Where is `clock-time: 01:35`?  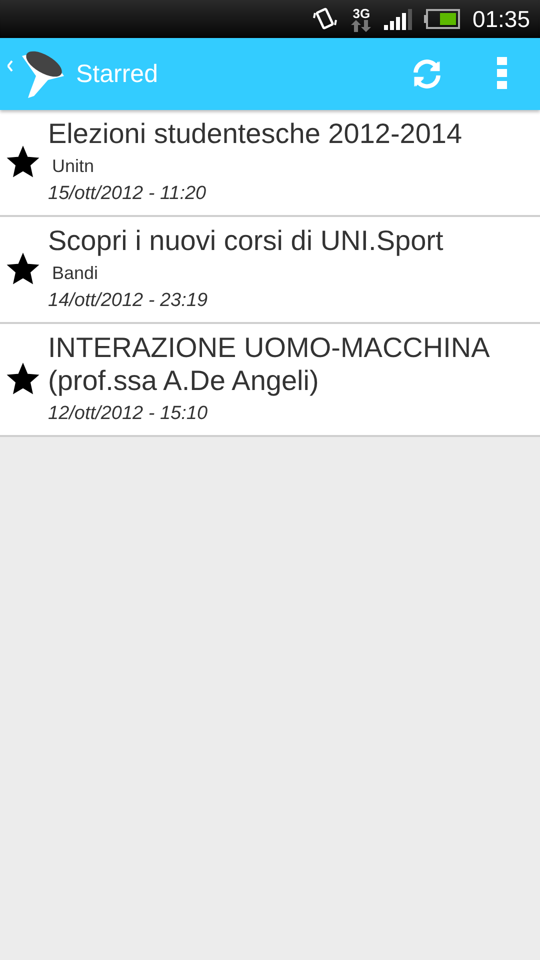
clock-time: 01:35 is located at coordinates (501, 19).